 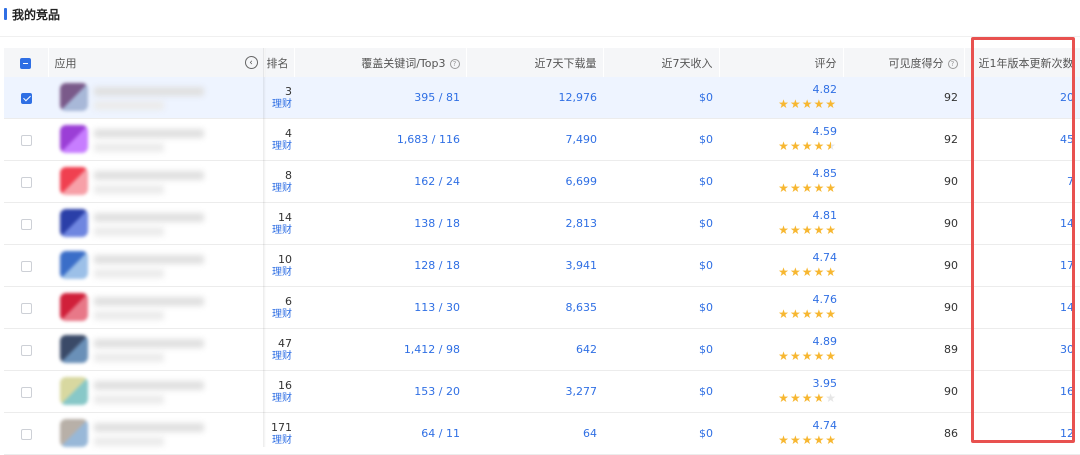 I want to click on table-row: 3 理财 395 / 81 12,976 $0 4.82 ★★★★★ 92 20, so click(x=542, y=98).